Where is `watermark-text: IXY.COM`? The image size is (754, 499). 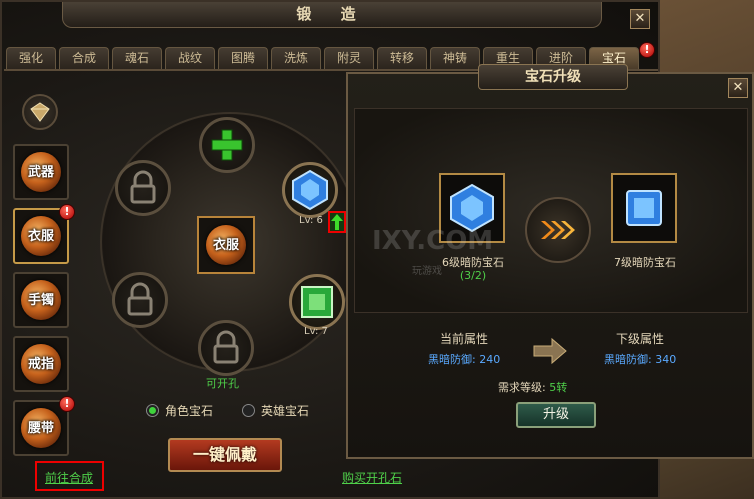
watermark-text: IXY.COM is located at coordinates (433, 241).